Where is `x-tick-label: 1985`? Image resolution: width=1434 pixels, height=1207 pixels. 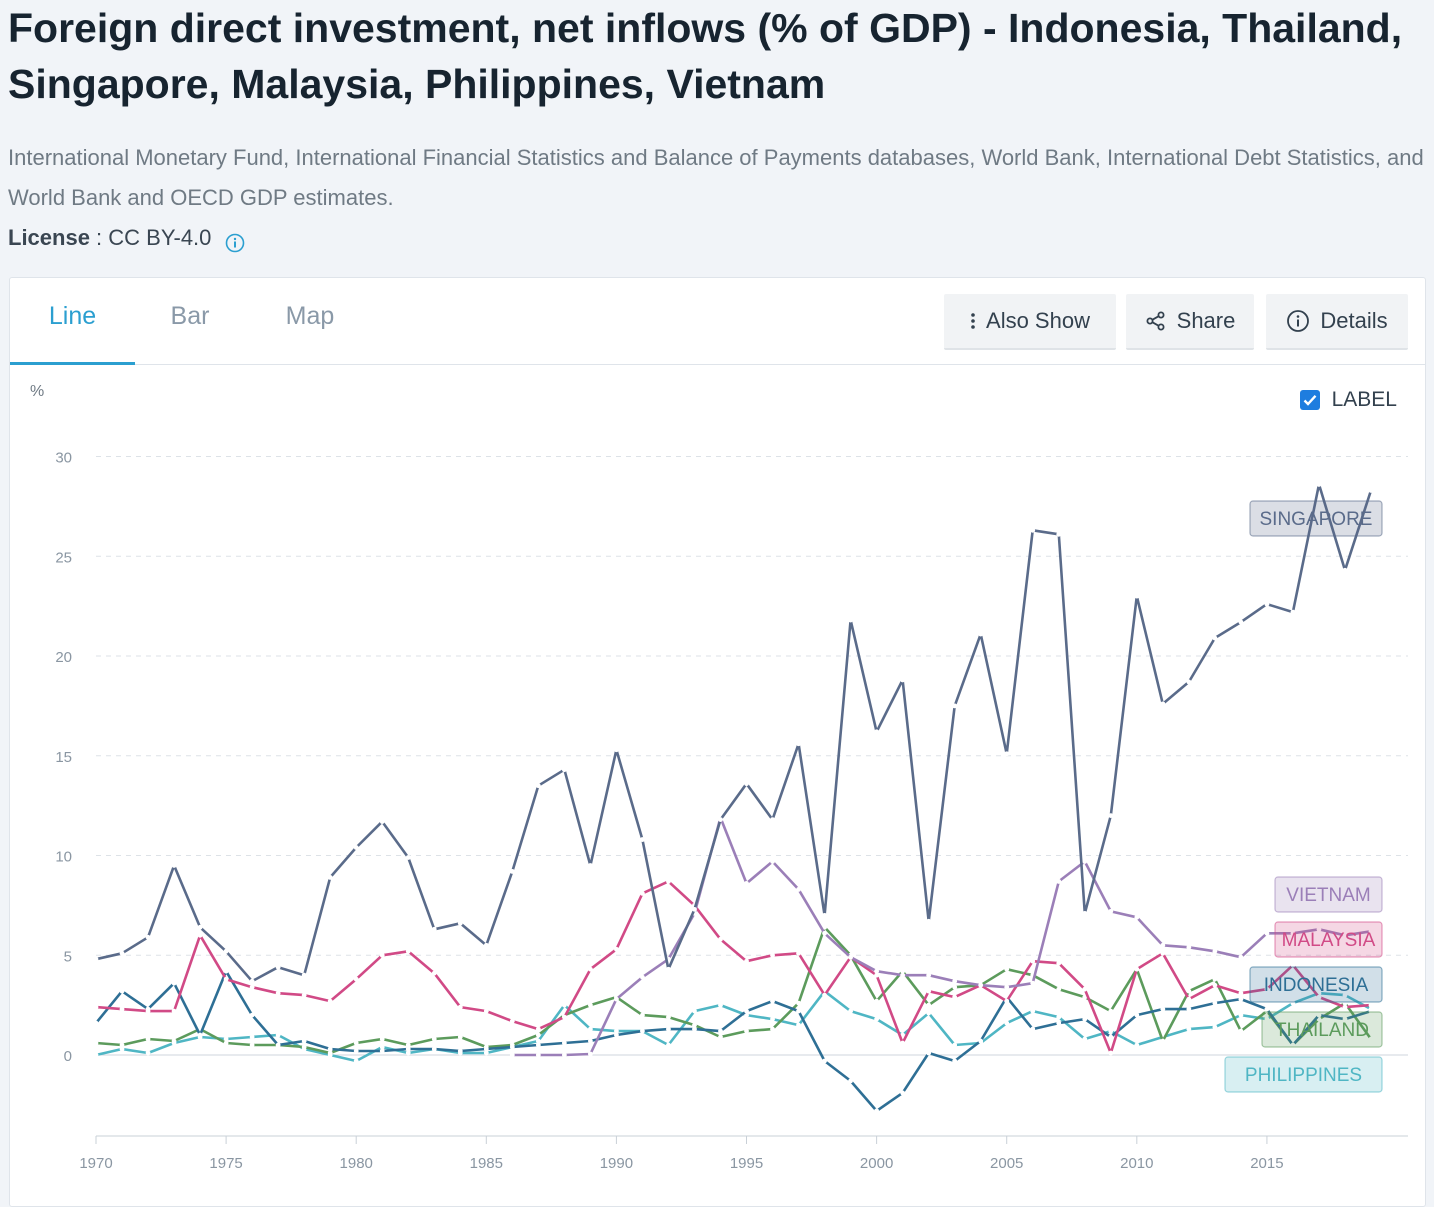 x-tick-label: 1985 is located at coordinates (486, 1163).